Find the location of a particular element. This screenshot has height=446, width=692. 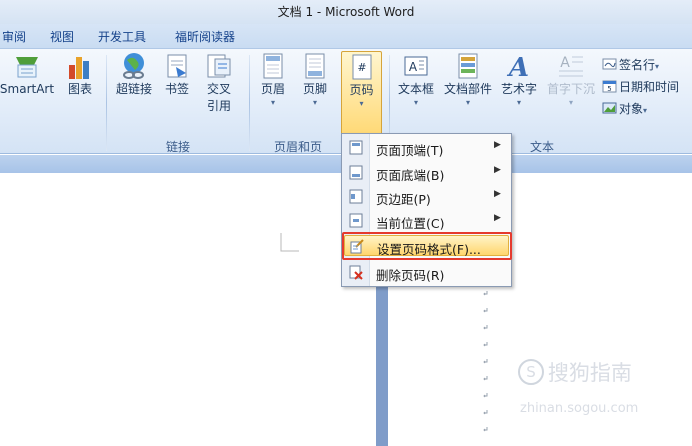

tab-review: 审阅 is located at coordinates (14, 36).